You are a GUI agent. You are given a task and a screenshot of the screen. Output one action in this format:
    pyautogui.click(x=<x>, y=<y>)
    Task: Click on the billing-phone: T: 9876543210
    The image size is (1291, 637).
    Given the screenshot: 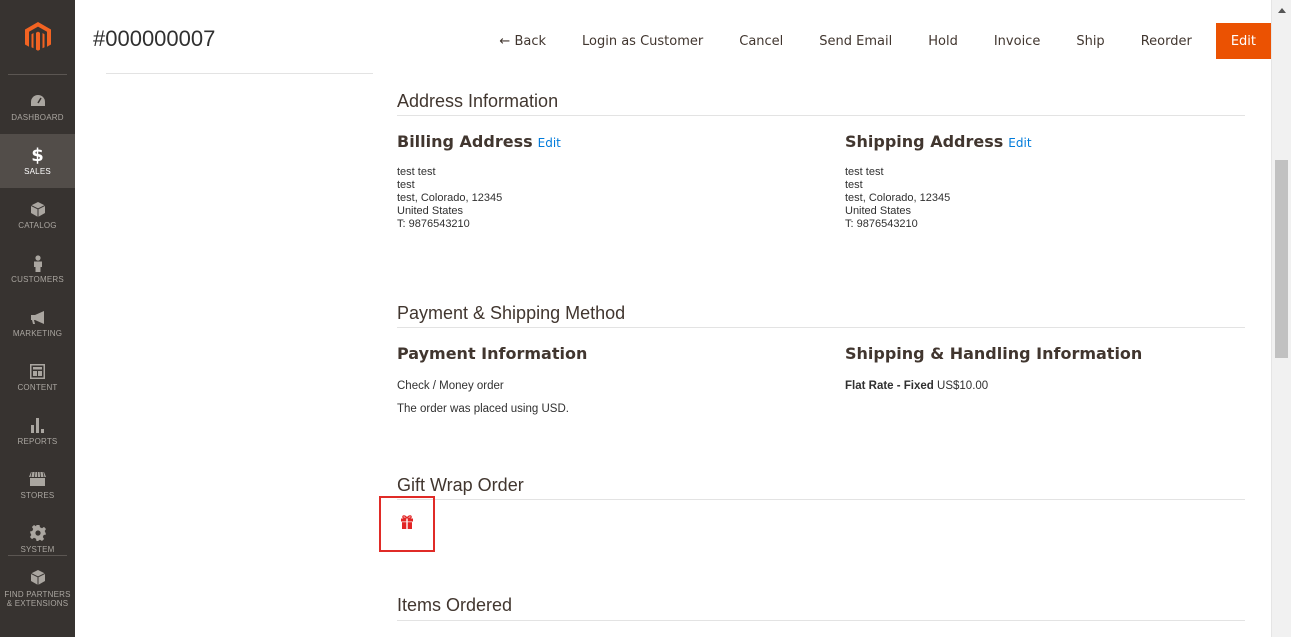 What is the action you would take?
    pyautogui.click(x=433, y=224)
    